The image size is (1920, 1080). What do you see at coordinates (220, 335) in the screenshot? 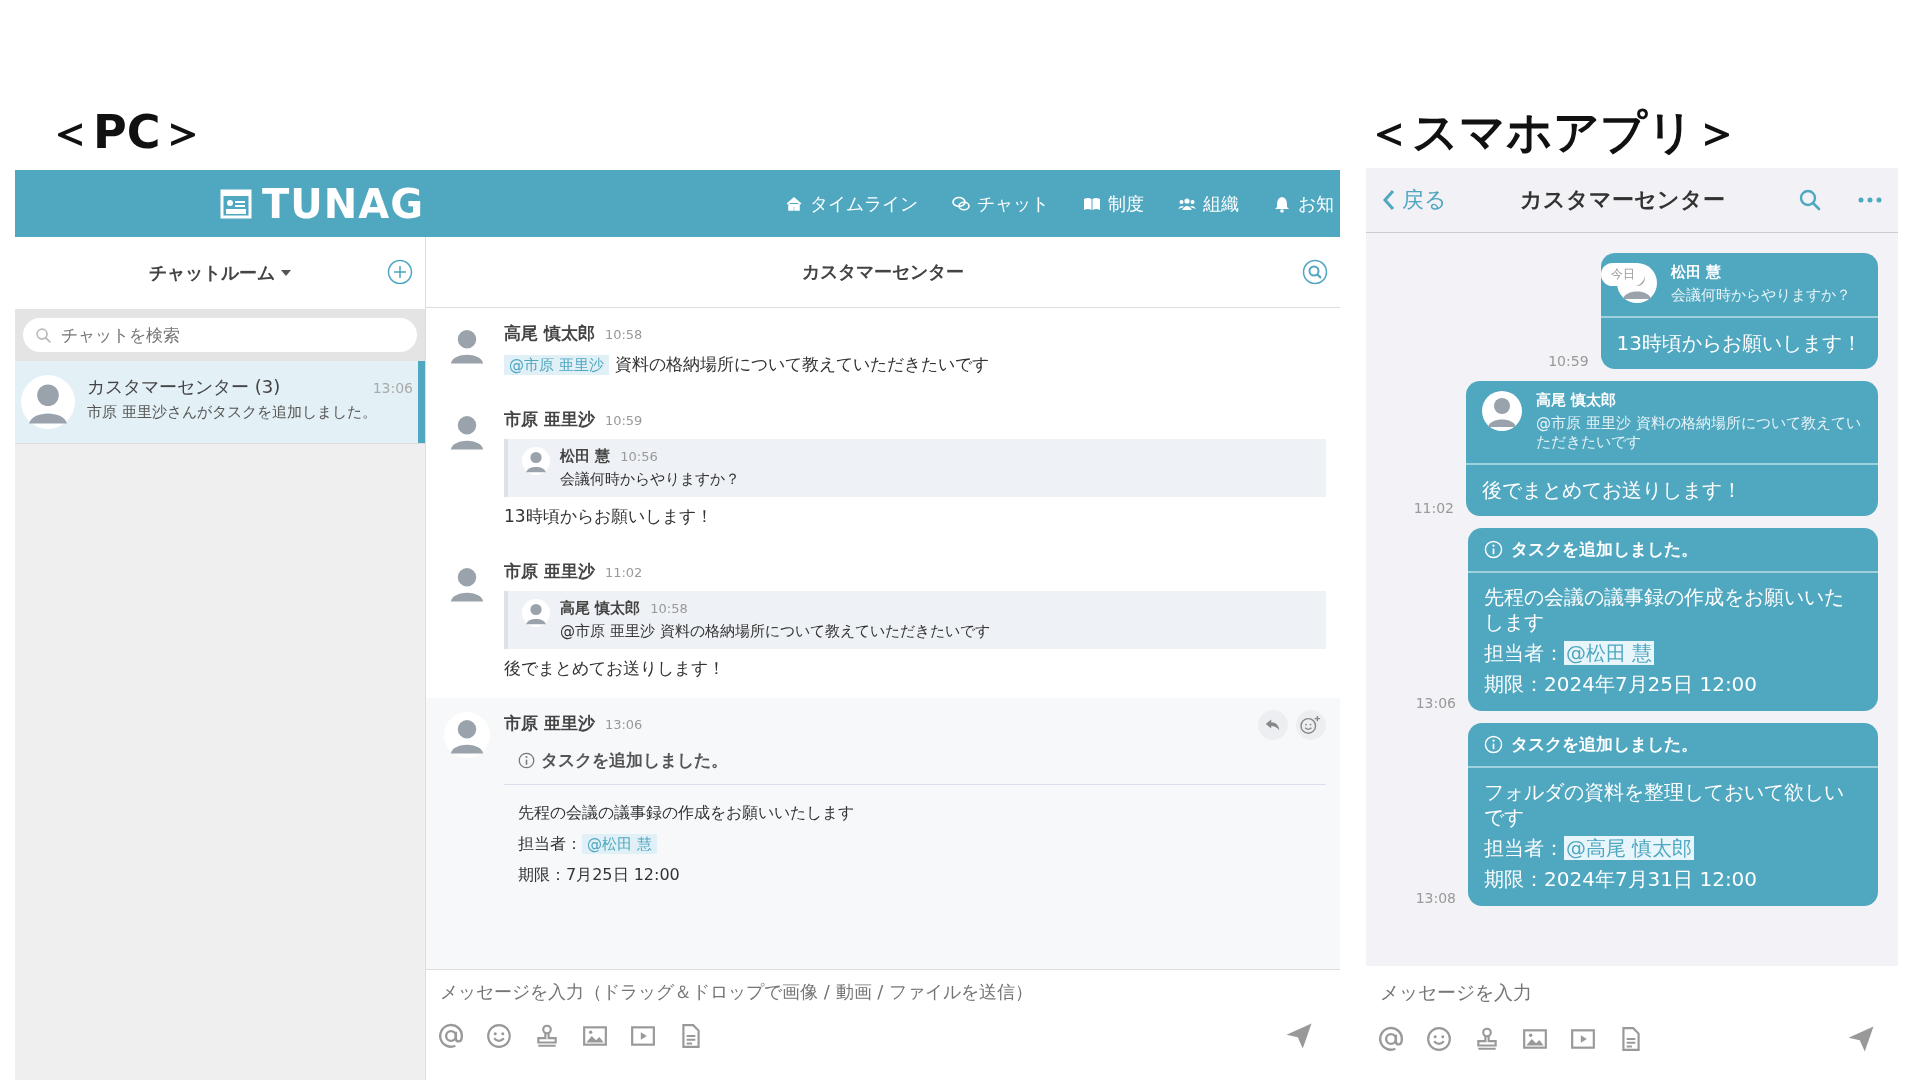
I see `search-field: チャットを検索` at bounding box center [220, 335].